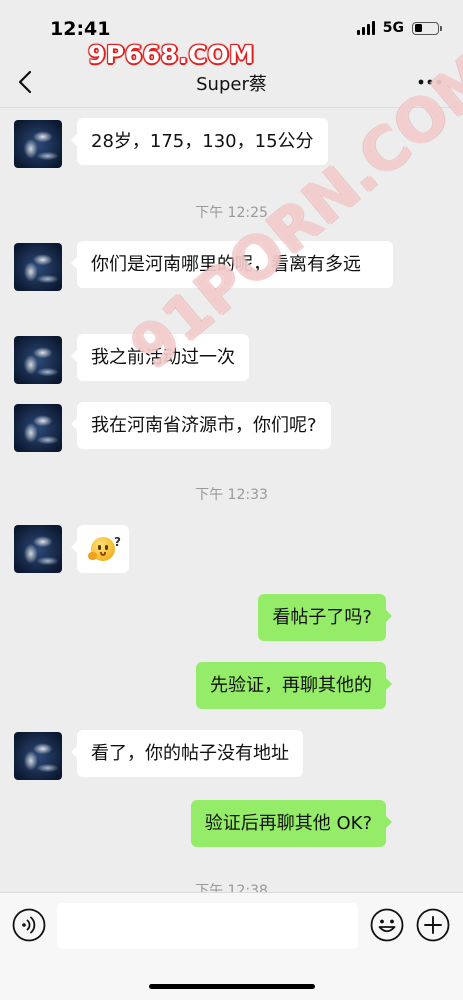  Describe the element at coordinates (80, 29) in the screenshot. I see `status-time: 12:41` at that location.